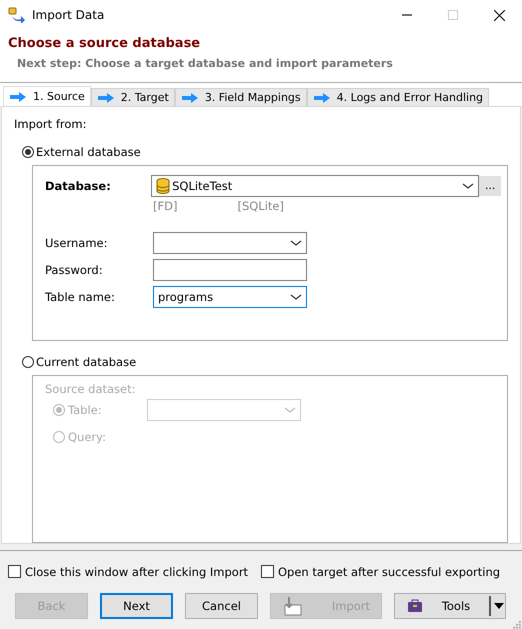 Image resolution: width=522 pixels, height=629 pixels. Describe the element at coordinates (203, 185) in the screenshot. I see `dropdown-value: SQLiteTest` at that location.